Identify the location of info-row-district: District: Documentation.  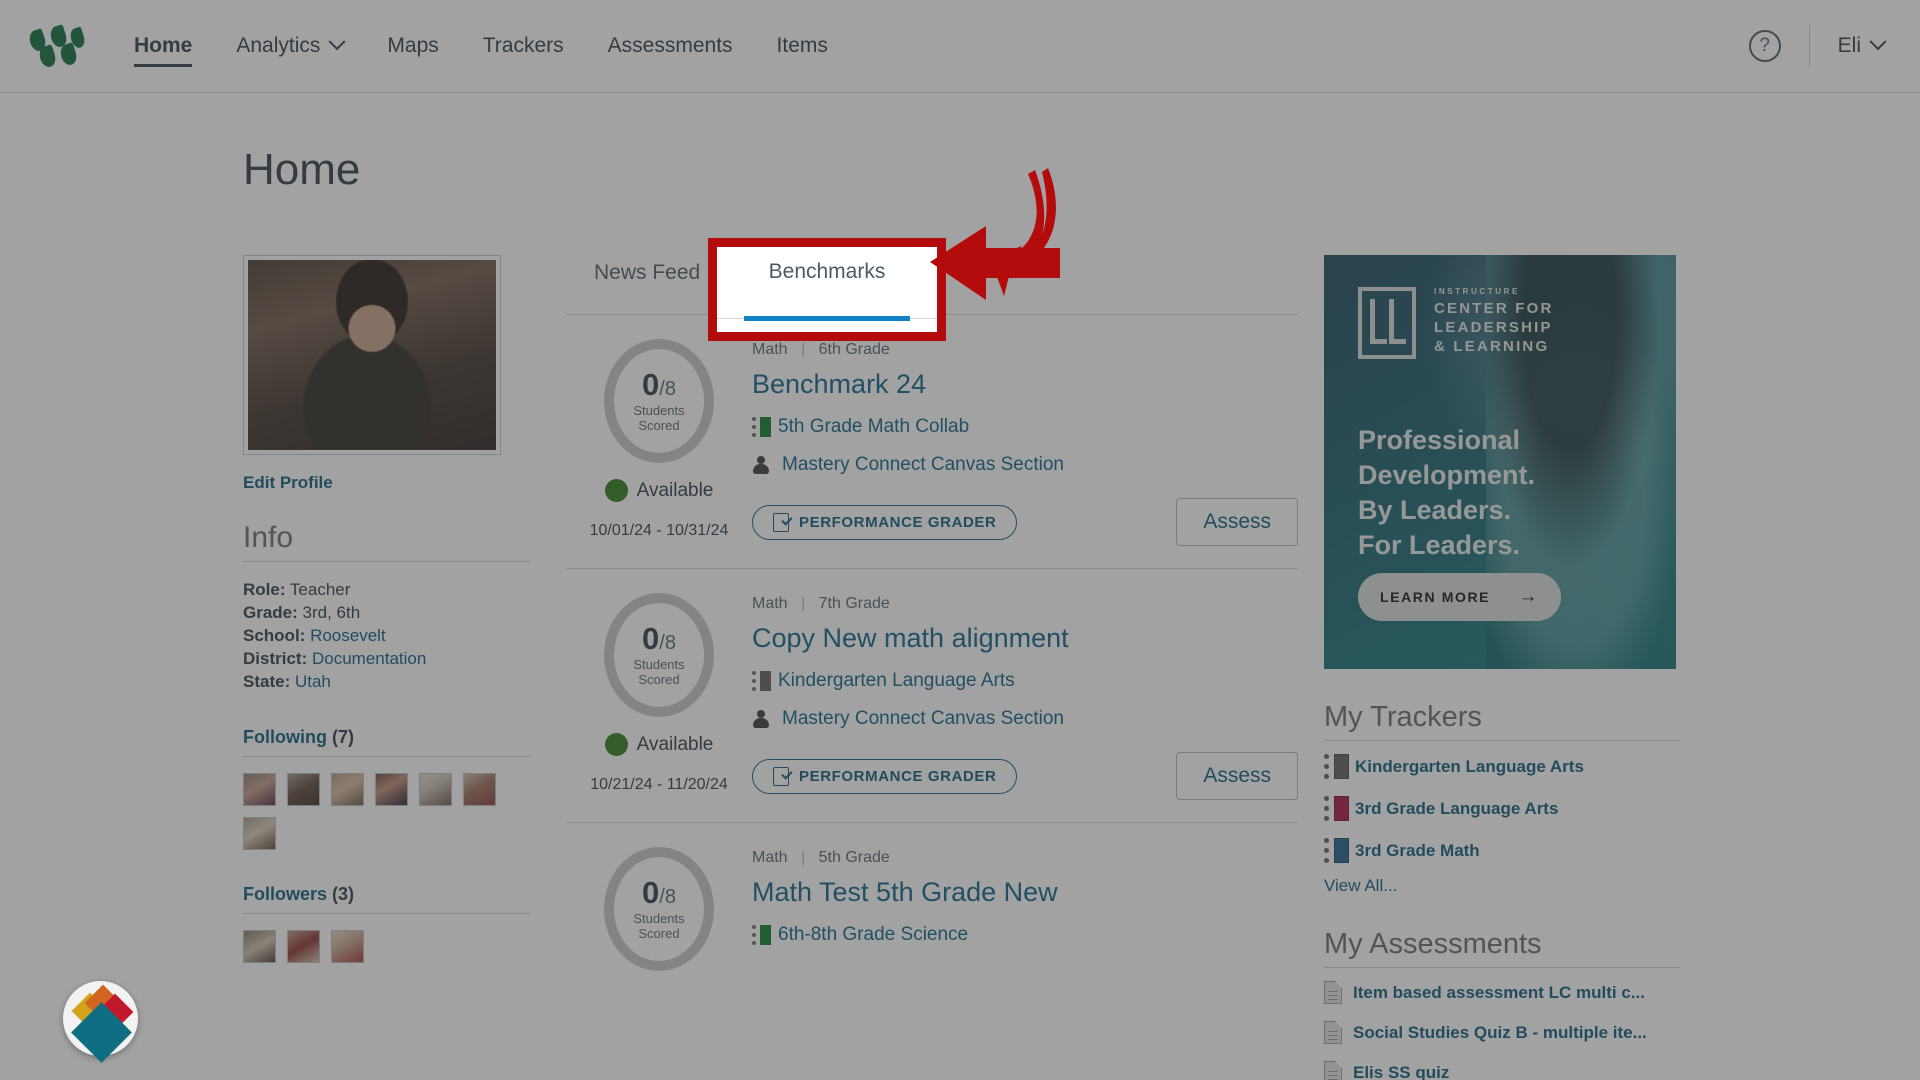
(387, 658).